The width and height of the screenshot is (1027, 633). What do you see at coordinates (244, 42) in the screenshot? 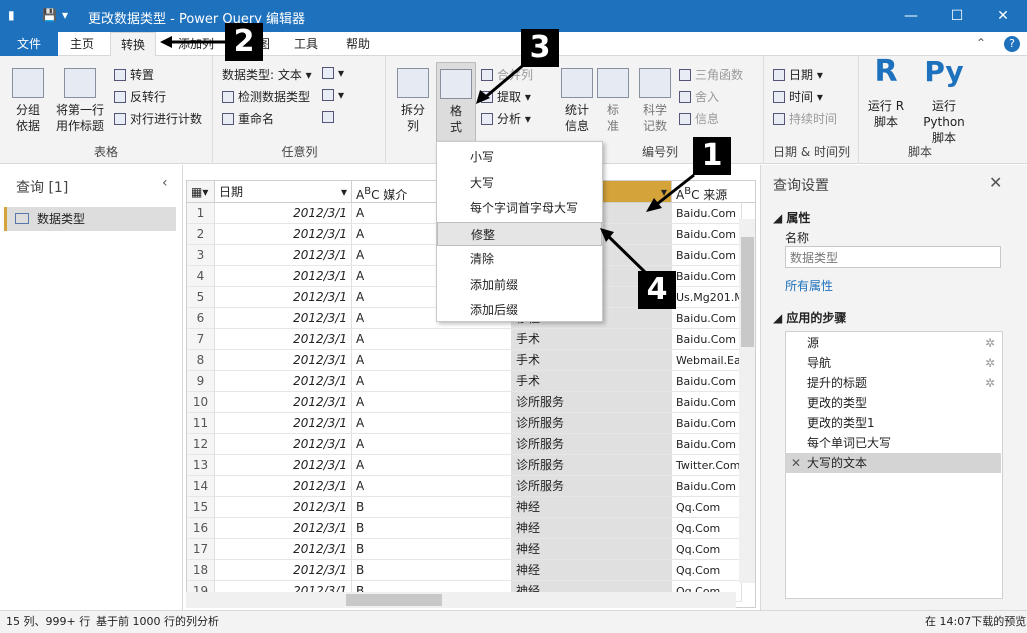
I see `annotation-badge-2: 2` at bounding box center [244, 42].